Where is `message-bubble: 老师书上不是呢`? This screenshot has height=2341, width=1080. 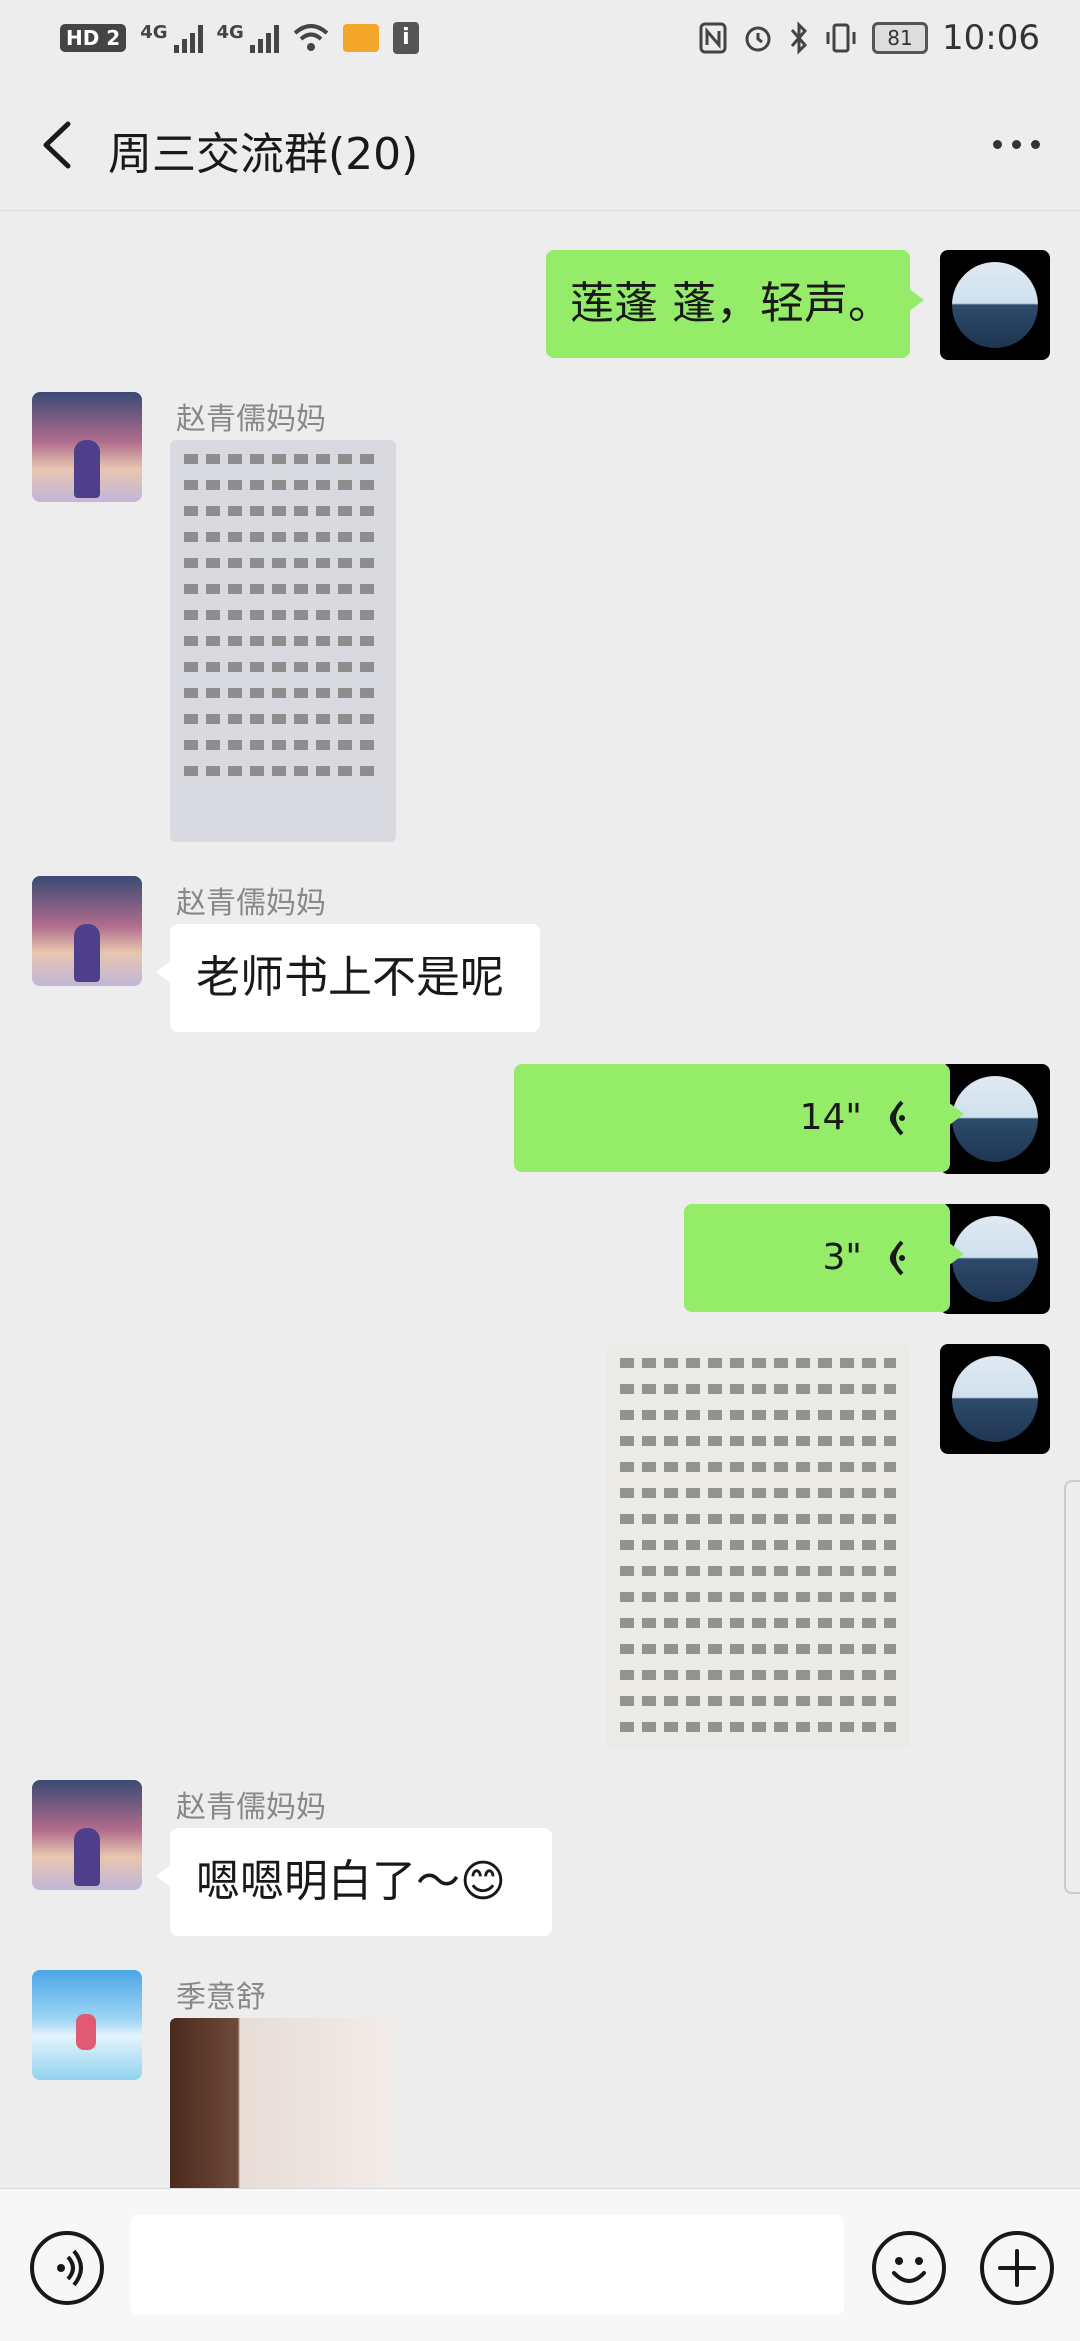
message-bubble: 老师书上不是呢 is located at coordinates (348, 978).